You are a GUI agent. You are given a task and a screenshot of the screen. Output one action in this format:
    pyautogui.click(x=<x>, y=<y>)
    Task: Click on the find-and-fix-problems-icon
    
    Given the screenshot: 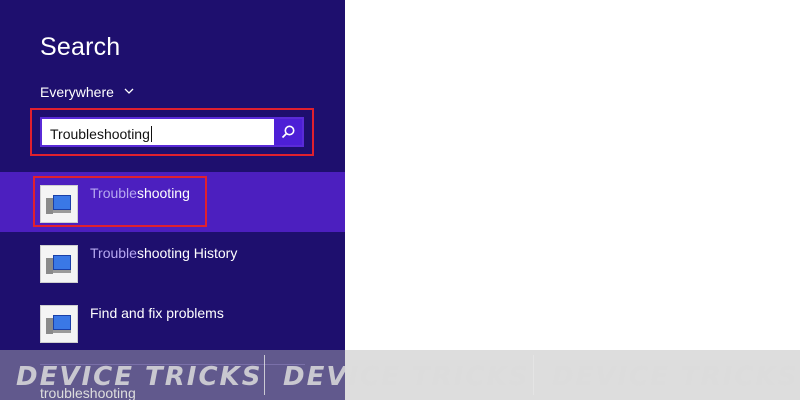 What is the action you would take?
    pyautogui.click(x=59, y=324)
    